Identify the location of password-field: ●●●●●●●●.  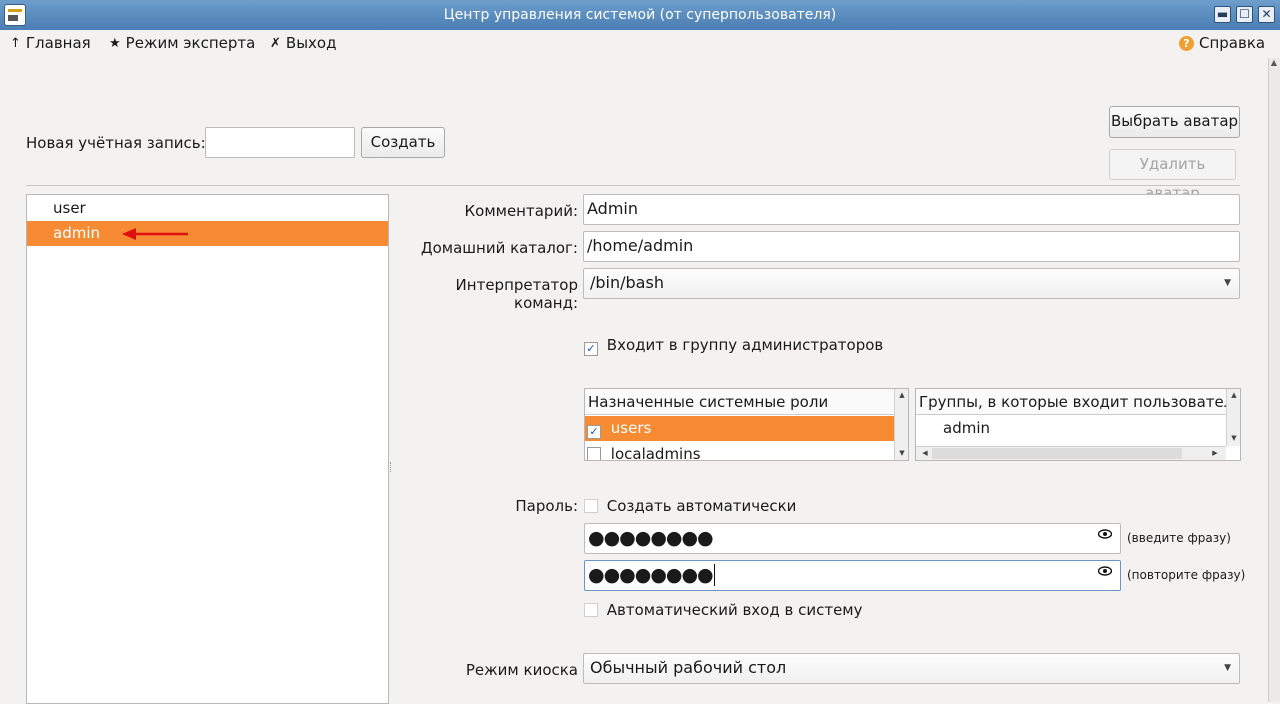
(852, 538).